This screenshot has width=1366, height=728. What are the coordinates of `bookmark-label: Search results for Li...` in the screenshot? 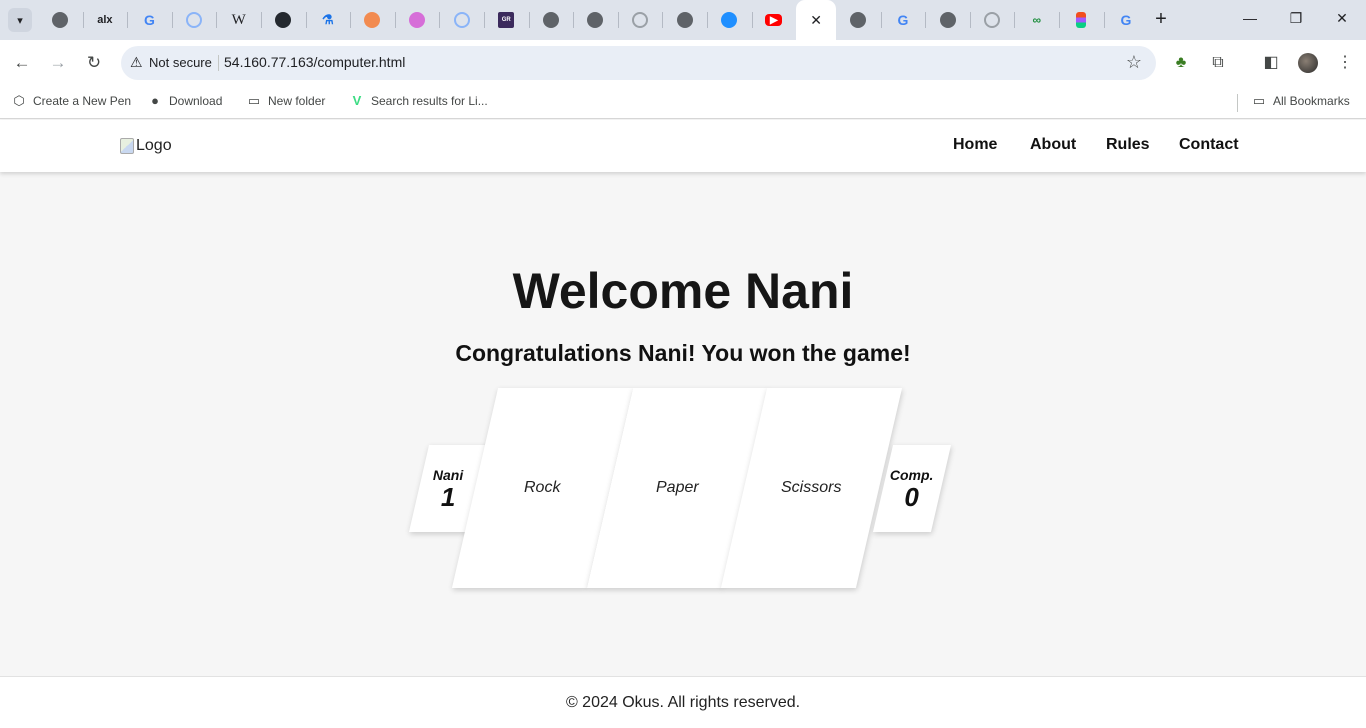 It's located at (429, 100).